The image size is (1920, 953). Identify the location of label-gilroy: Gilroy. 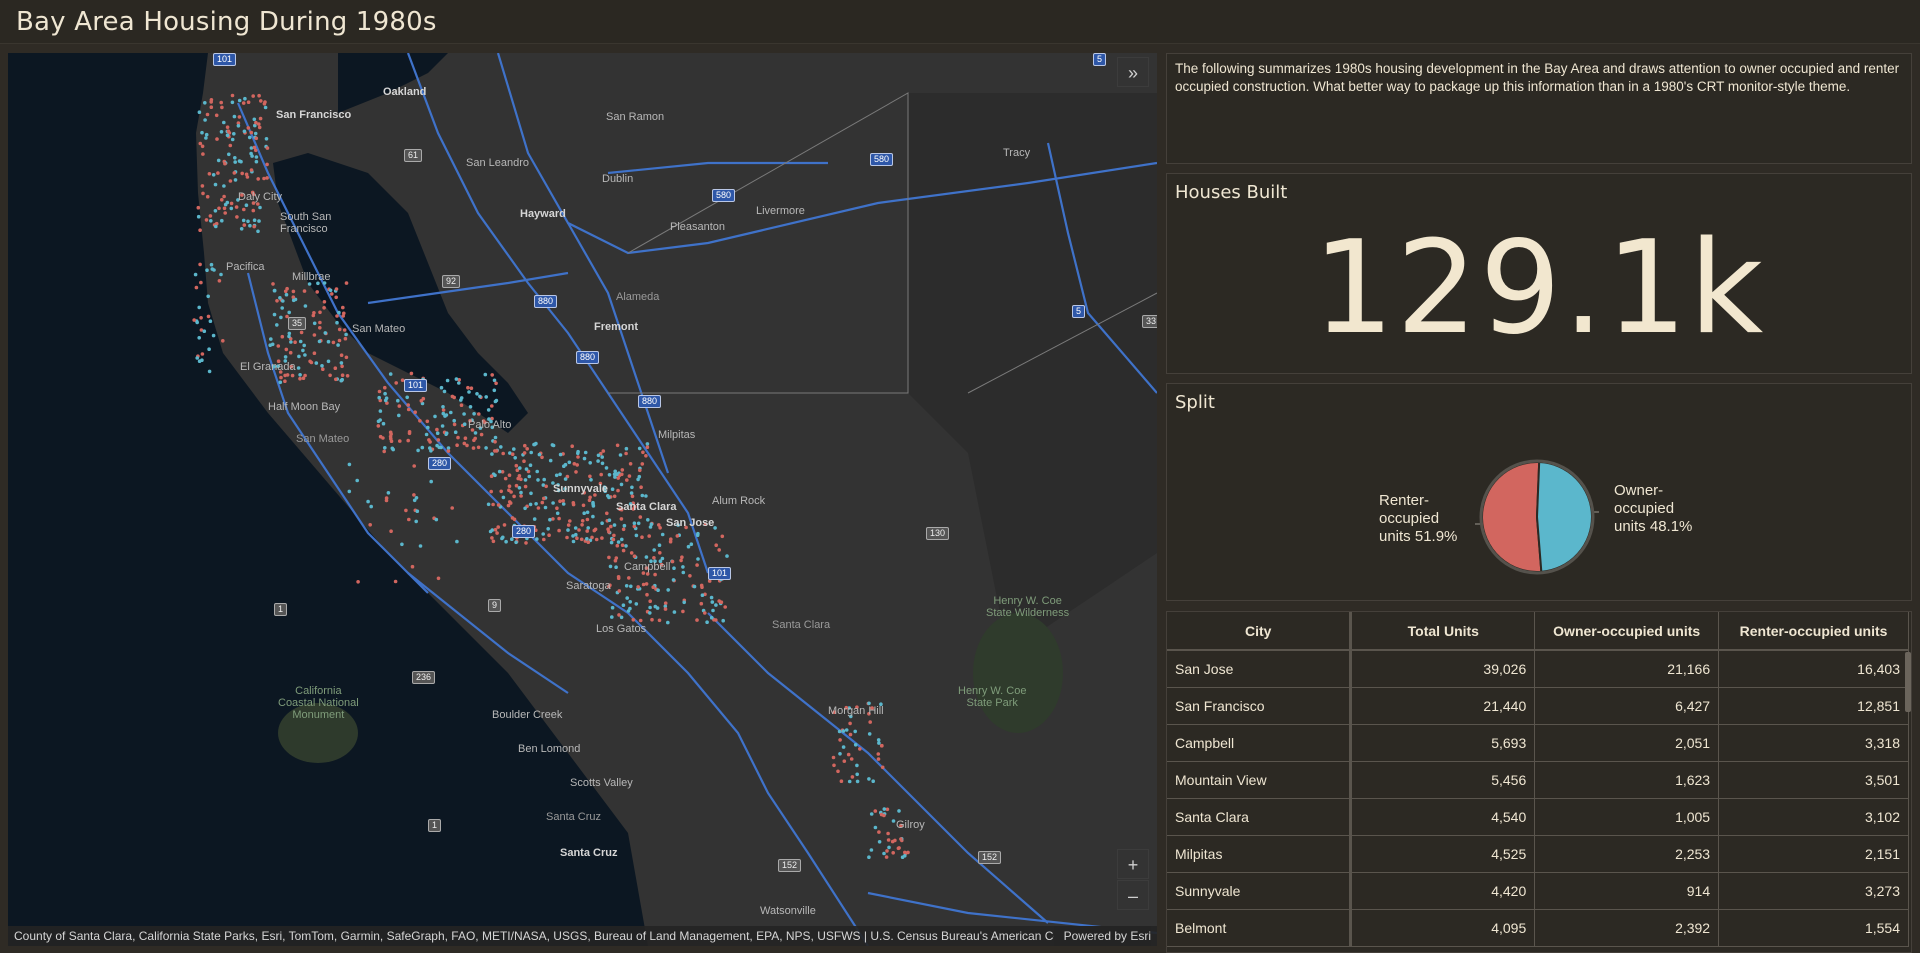
(910, 825).